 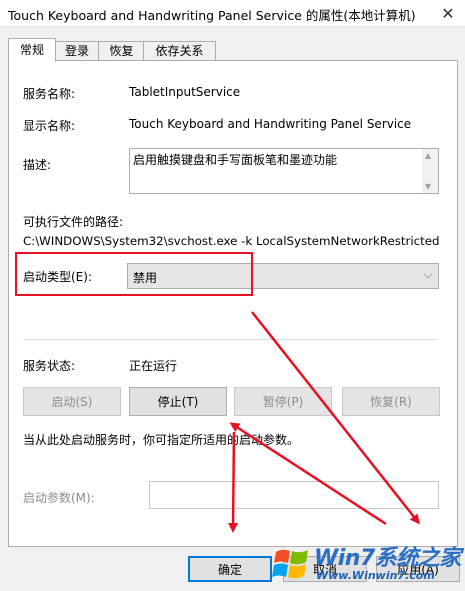 What do you see at coordinates (49, 126) in the screenshot?
I see `display-name-label: 显示名称:` at bounding box center [49, 126].